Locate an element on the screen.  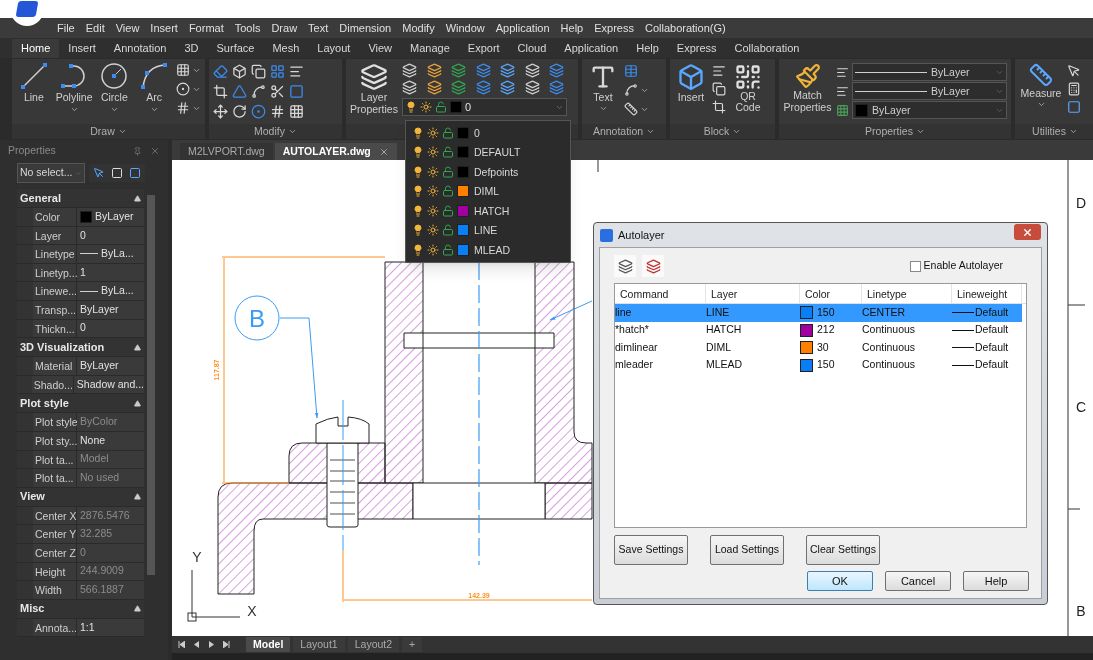
dialog-button: Help is located at coordinates (996, 581).